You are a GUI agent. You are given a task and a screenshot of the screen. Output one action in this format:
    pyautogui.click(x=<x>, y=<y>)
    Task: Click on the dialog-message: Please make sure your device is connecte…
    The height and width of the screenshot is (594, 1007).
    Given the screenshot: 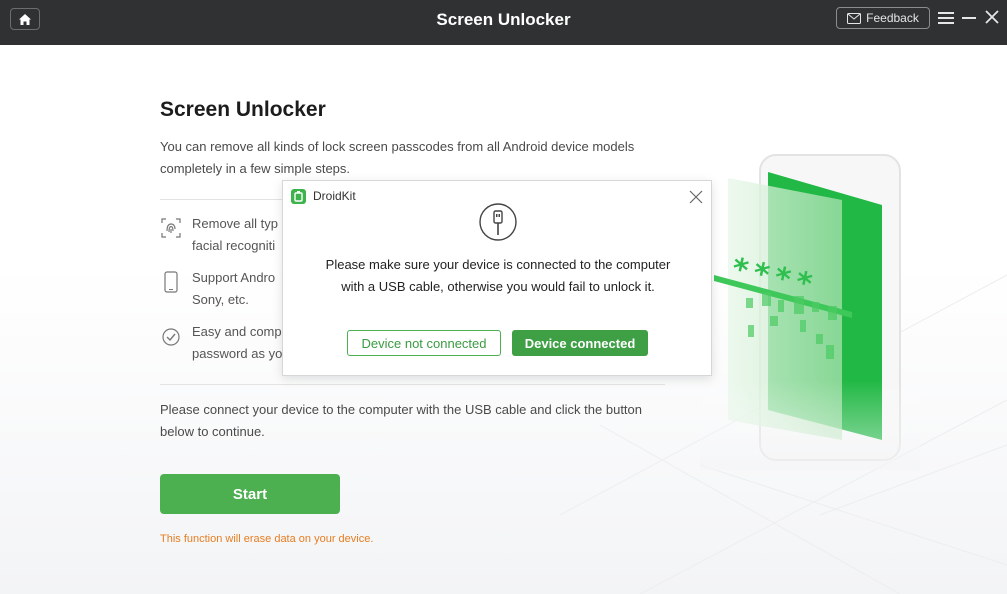 What is the action you would take?
    pyautogui.click(x=498, y=275)
    